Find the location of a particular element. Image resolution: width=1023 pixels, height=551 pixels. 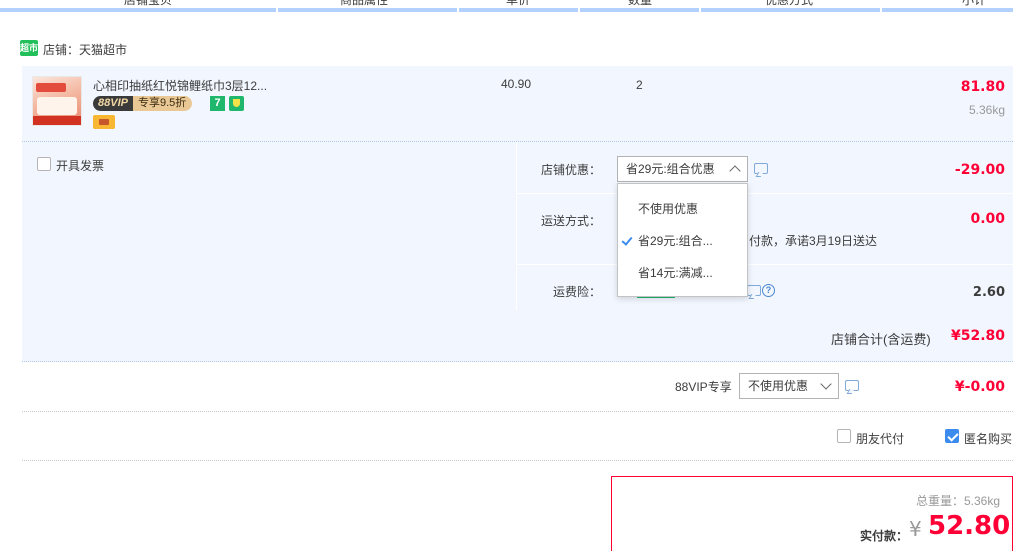

column-header-bar is located at coordinates (506, 10).